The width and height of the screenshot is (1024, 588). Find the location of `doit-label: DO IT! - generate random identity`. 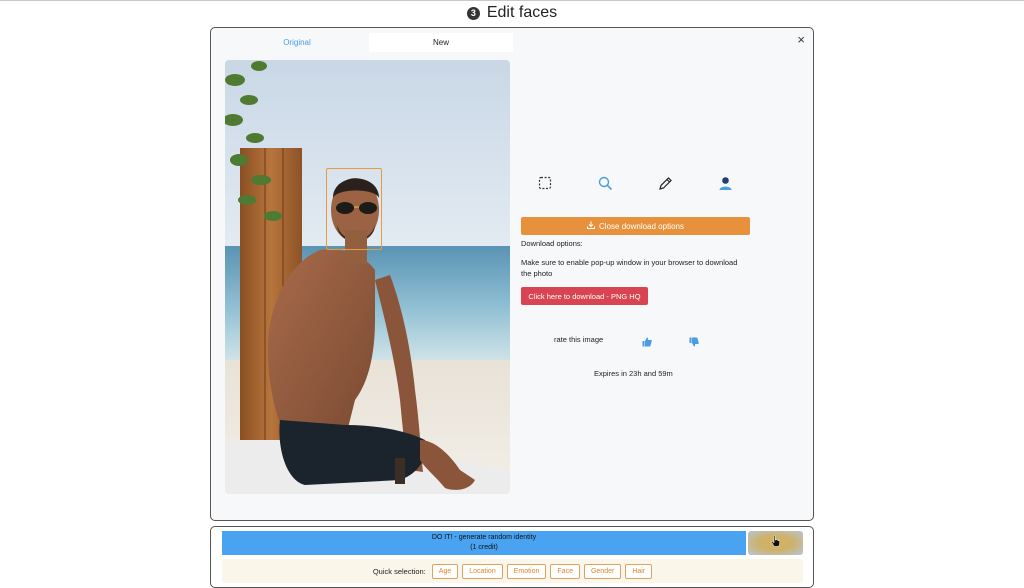

doit-label: DO IT! - generate random identity is located at coordinates (484, 537).